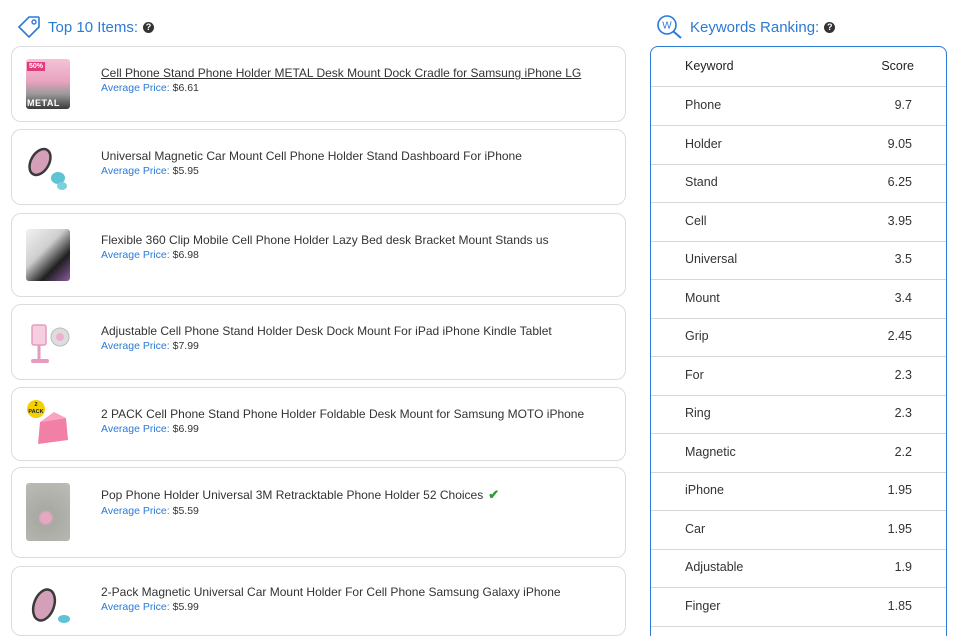 The image size is (954, 636). What do you see at coordinates (185, 346) in the screenshot?
I see `price-value: $7.99` at bounding box center [185, 346].